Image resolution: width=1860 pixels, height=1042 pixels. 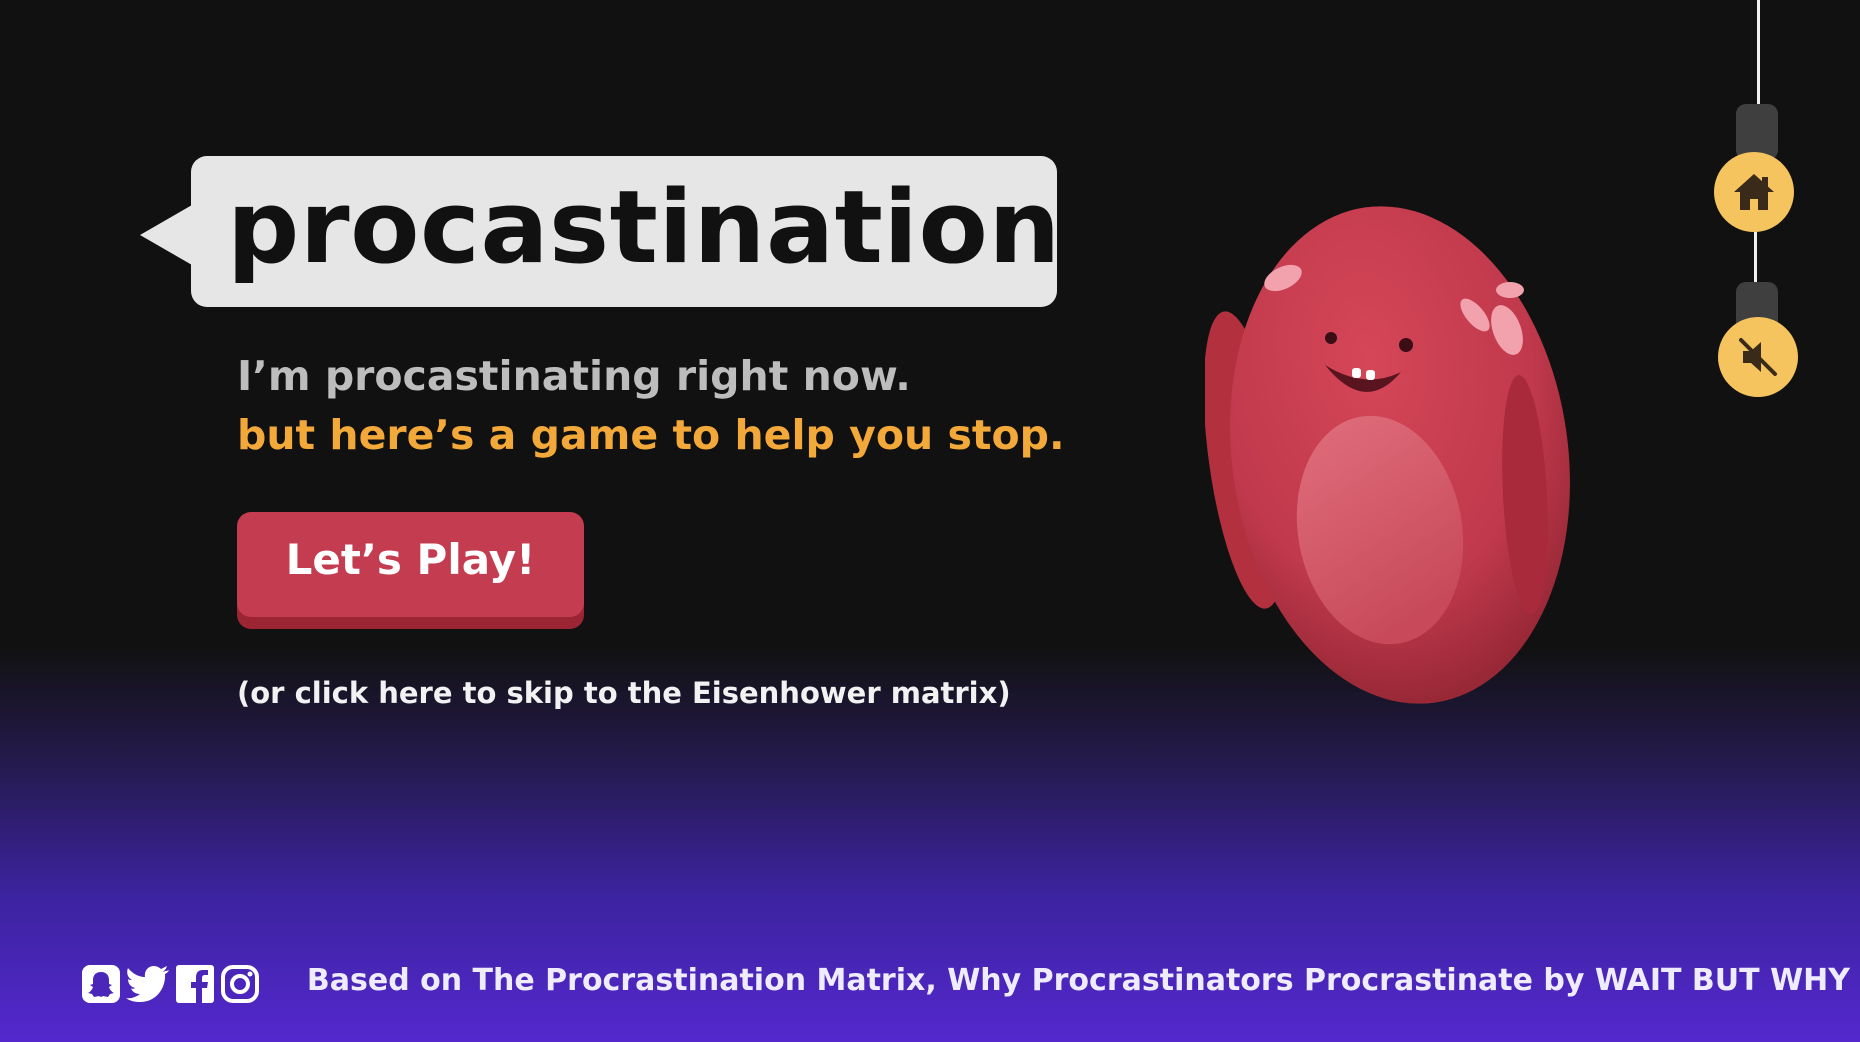 I want to click on home-icon, so click(x=1754, y=192).